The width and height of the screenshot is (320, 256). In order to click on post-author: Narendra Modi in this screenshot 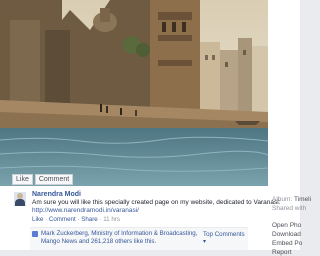, I will do `click(56, 194)`.